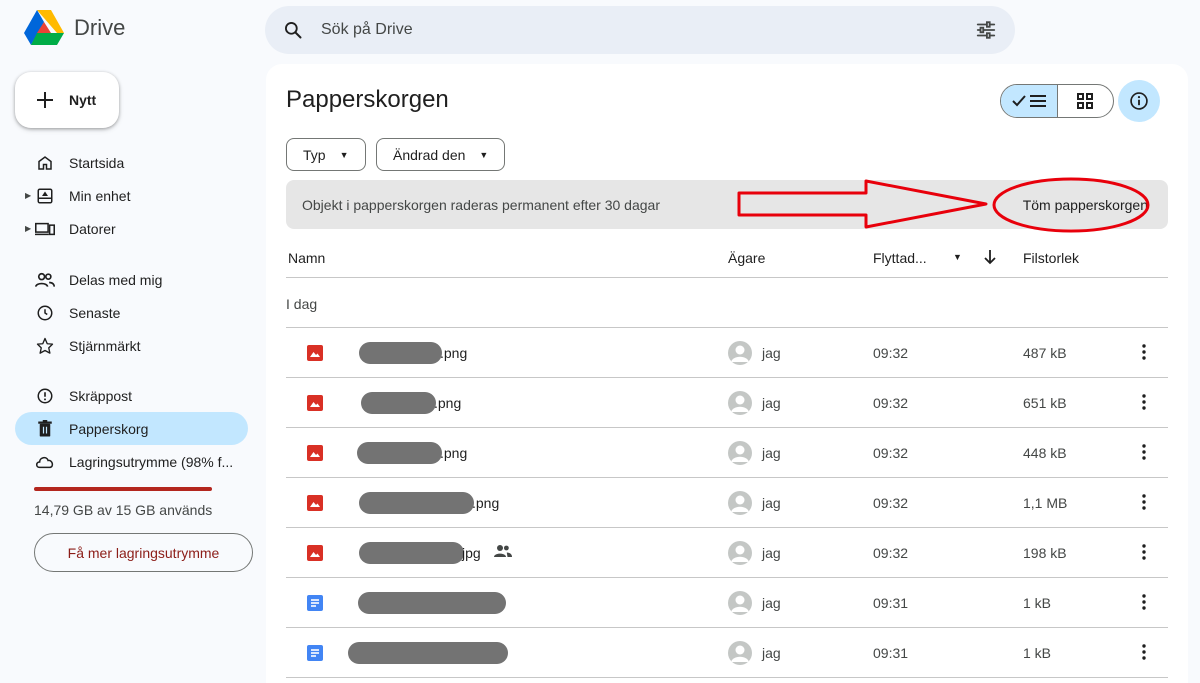 Image resolution: width=1200 pixels, height=683 pixels. I want to click on column-name: Namn, so click(306, 258).